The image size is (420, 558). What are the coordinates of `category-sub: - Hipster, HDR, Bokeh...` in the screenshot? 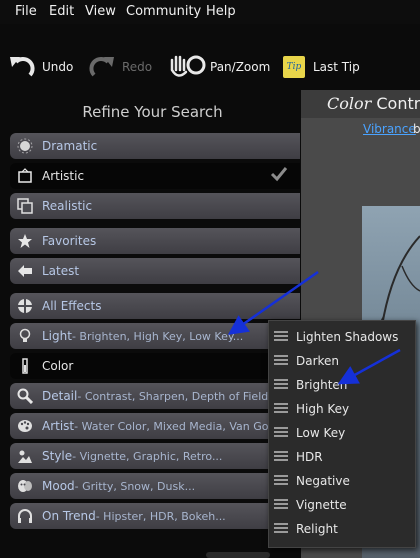 It's located at (160, 516).